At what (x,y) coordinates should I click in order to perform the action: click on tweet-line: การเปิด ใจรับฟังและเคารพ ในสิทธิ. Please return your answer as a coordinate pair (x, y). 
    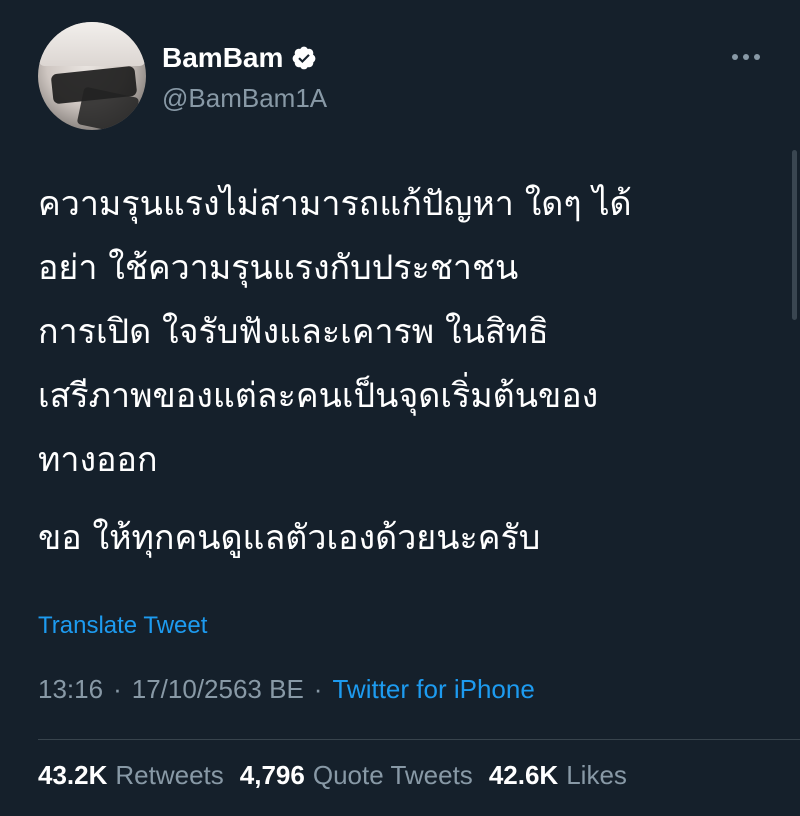
    Looking at the image, I should click on (293, 332).